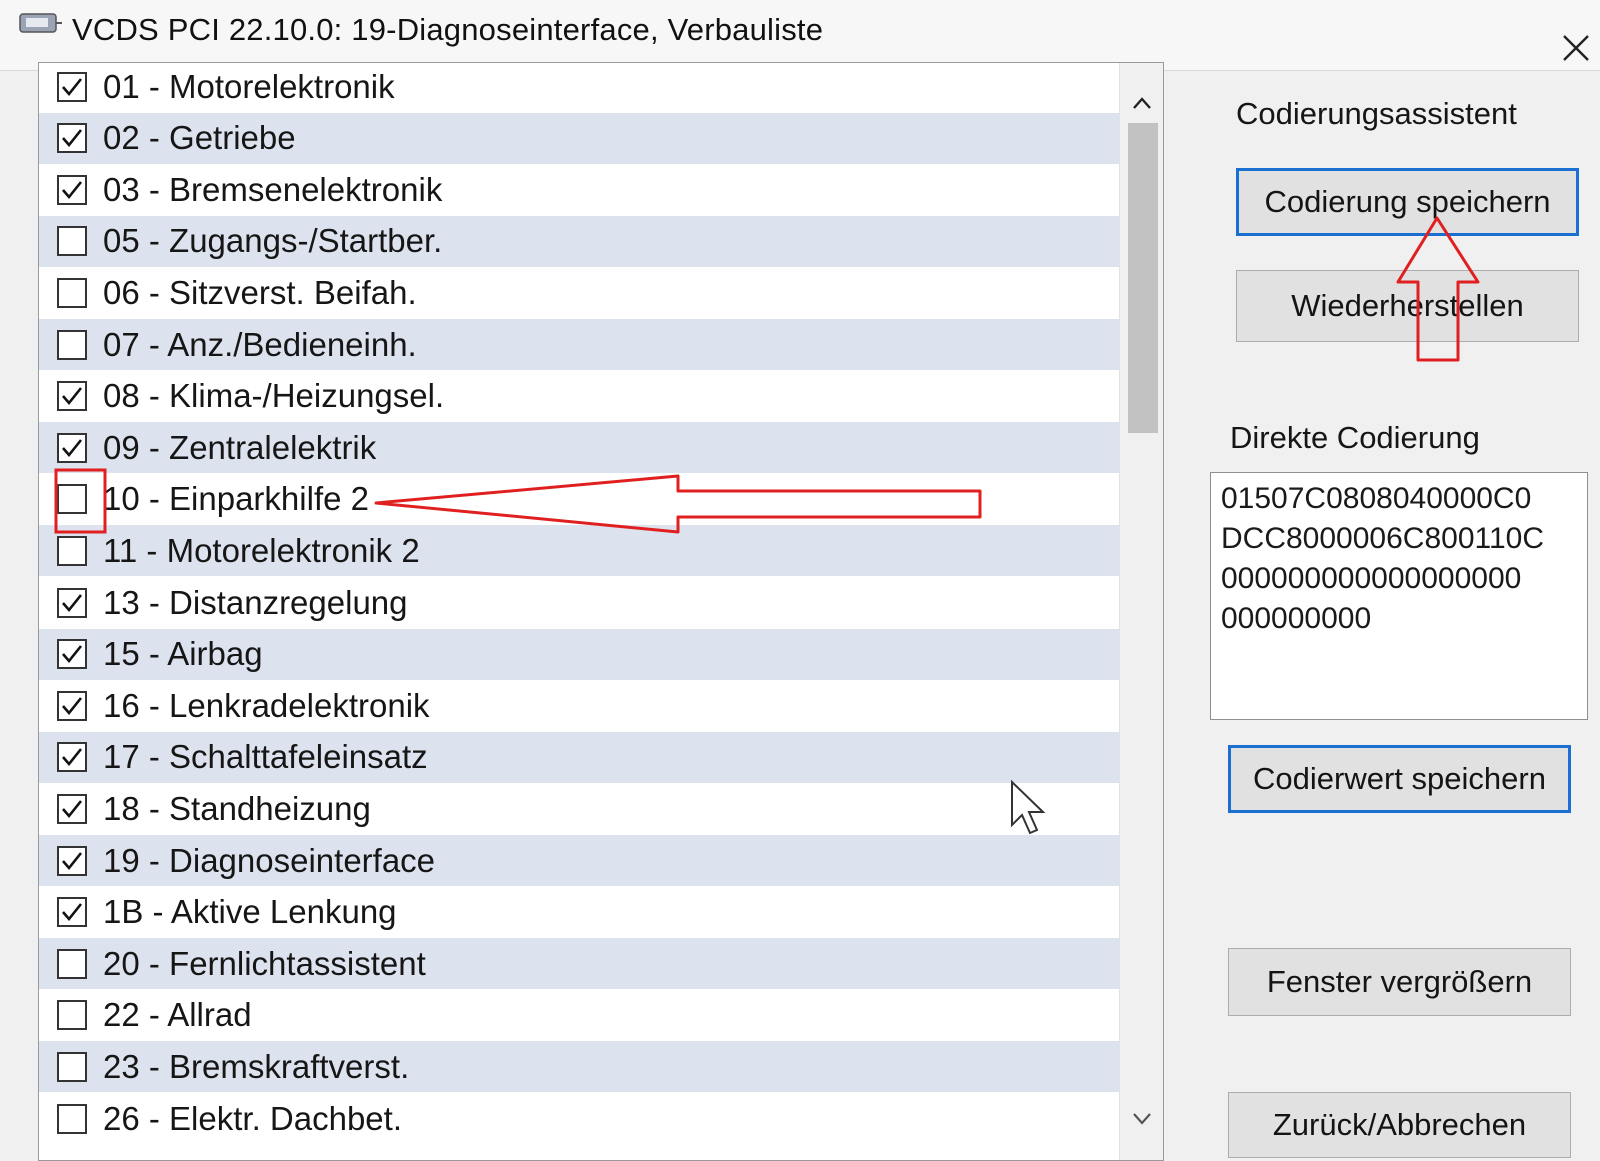  What do you see at coordinates (1355, 437) in the screenshot?
I see `direct-coding-heading: Direkte Codierung` at bounding box center [1355, 437].